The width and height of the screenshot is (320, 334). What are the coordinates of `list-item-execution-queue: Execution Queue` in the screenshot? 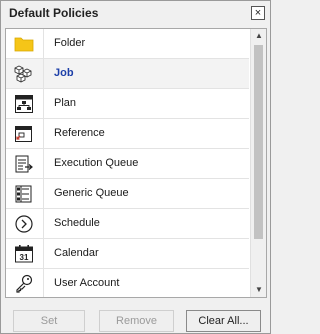 It's located at (127, 164).